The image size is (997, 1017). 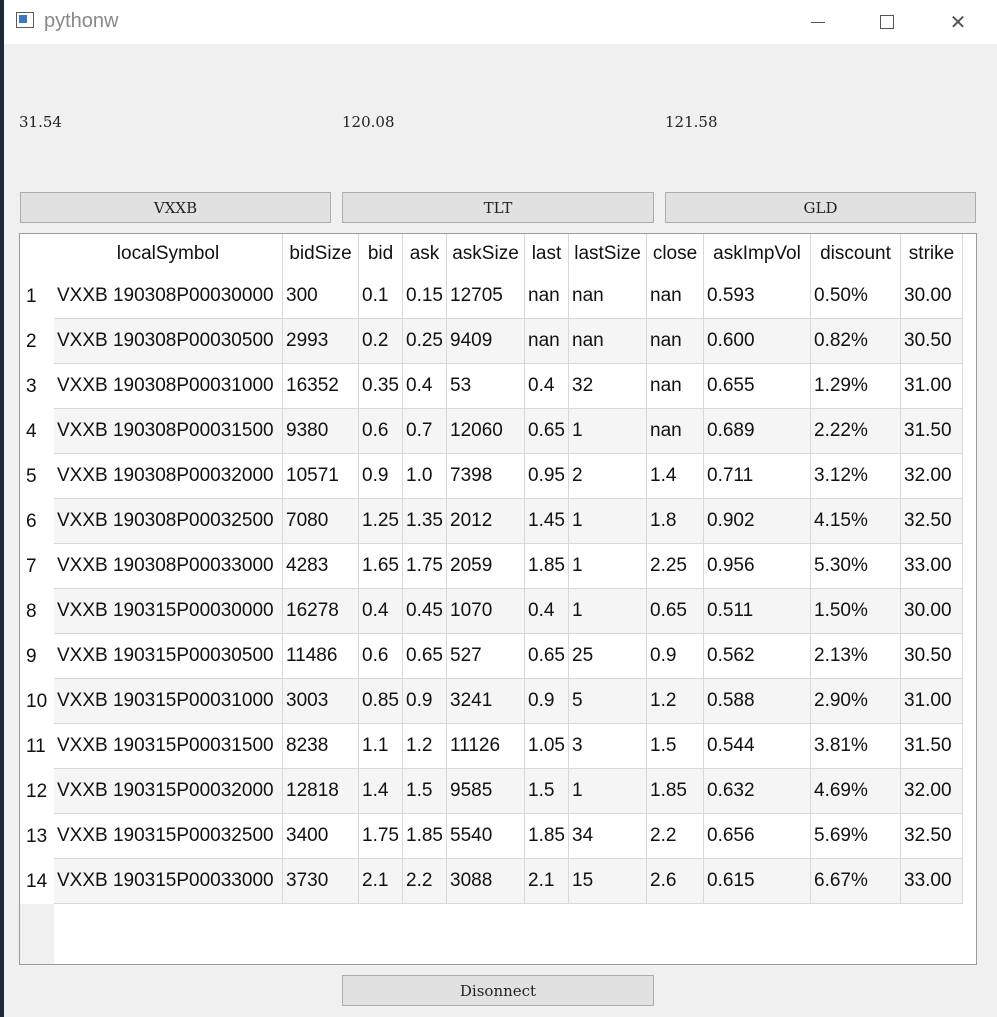 What do you see at coordinates (37, 476) in the screenshot?
I see `row-number: 5` at bounding box center [37, 476].